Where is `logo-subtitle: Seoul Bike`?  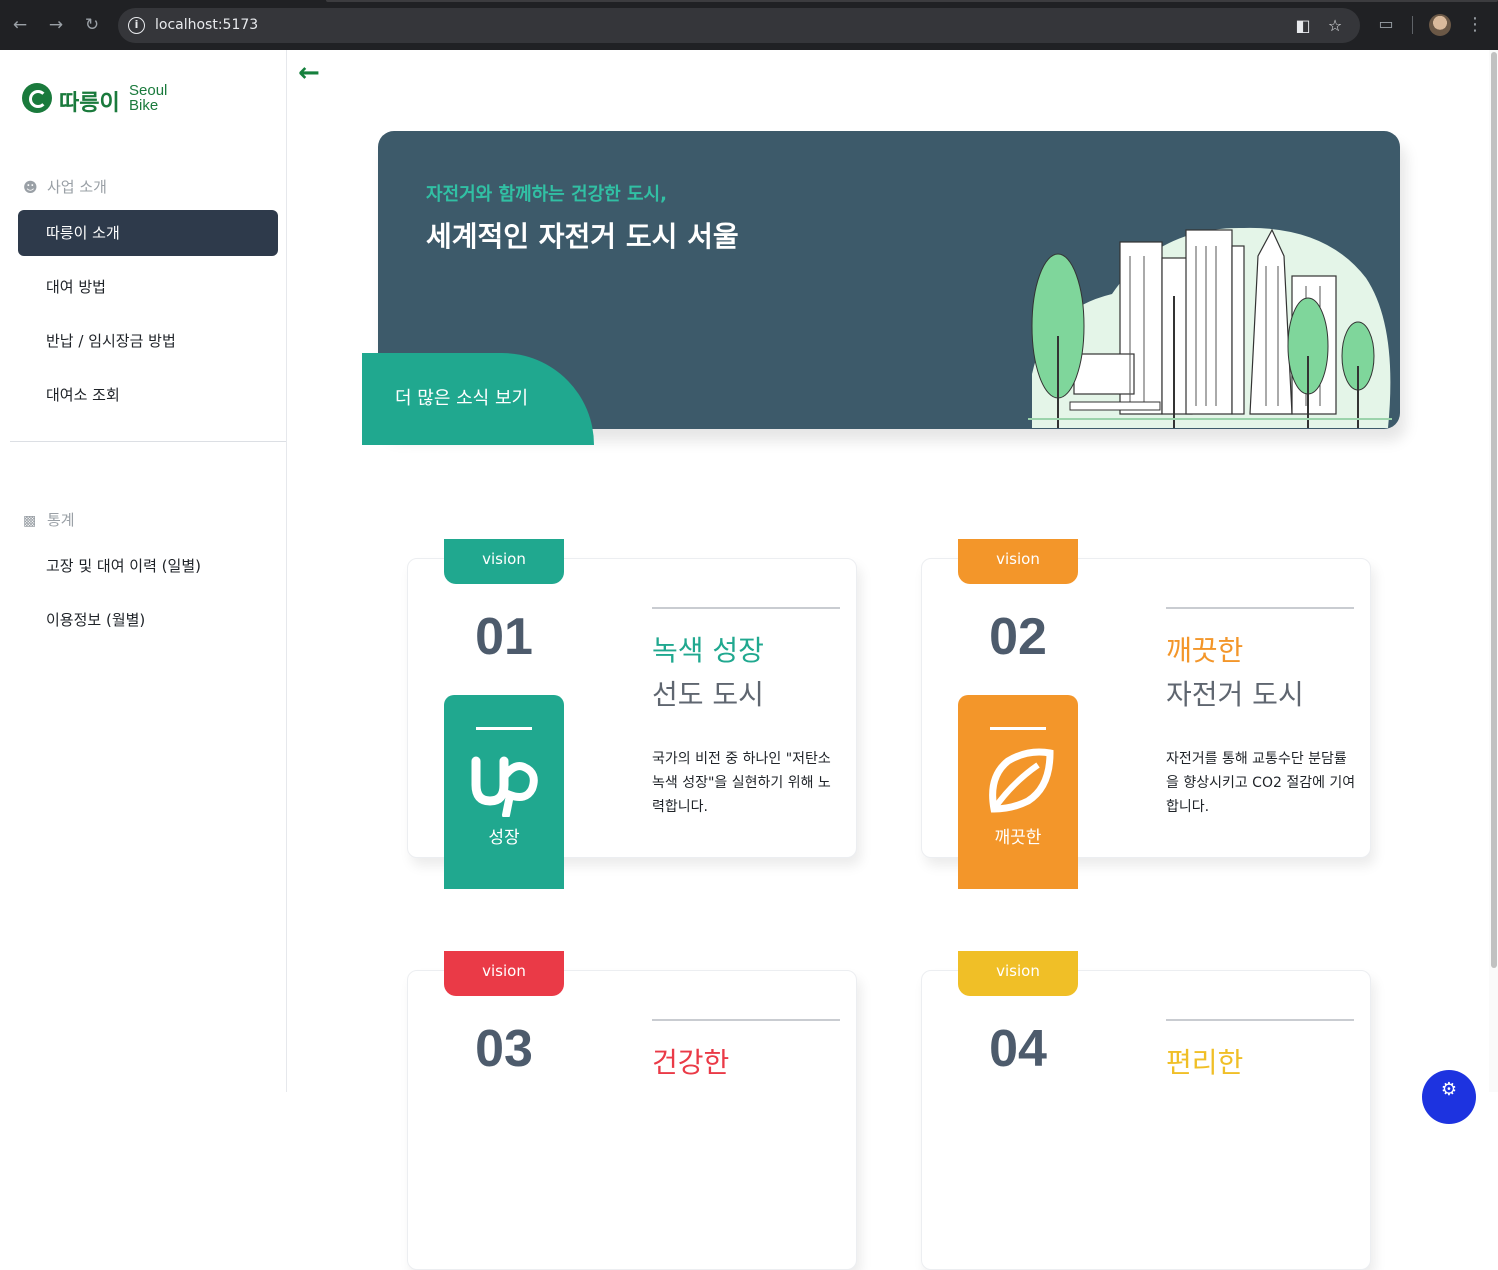 logo-subtitle: Seoul Bike is located at coordinates (148, 98).